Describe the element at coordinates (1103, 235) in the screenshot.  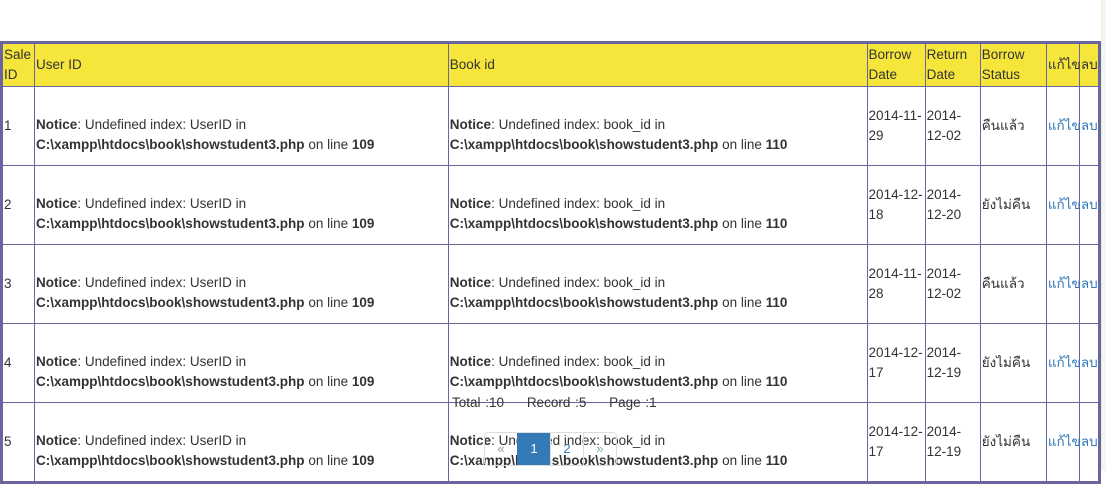
I see `window-edge` at that location.